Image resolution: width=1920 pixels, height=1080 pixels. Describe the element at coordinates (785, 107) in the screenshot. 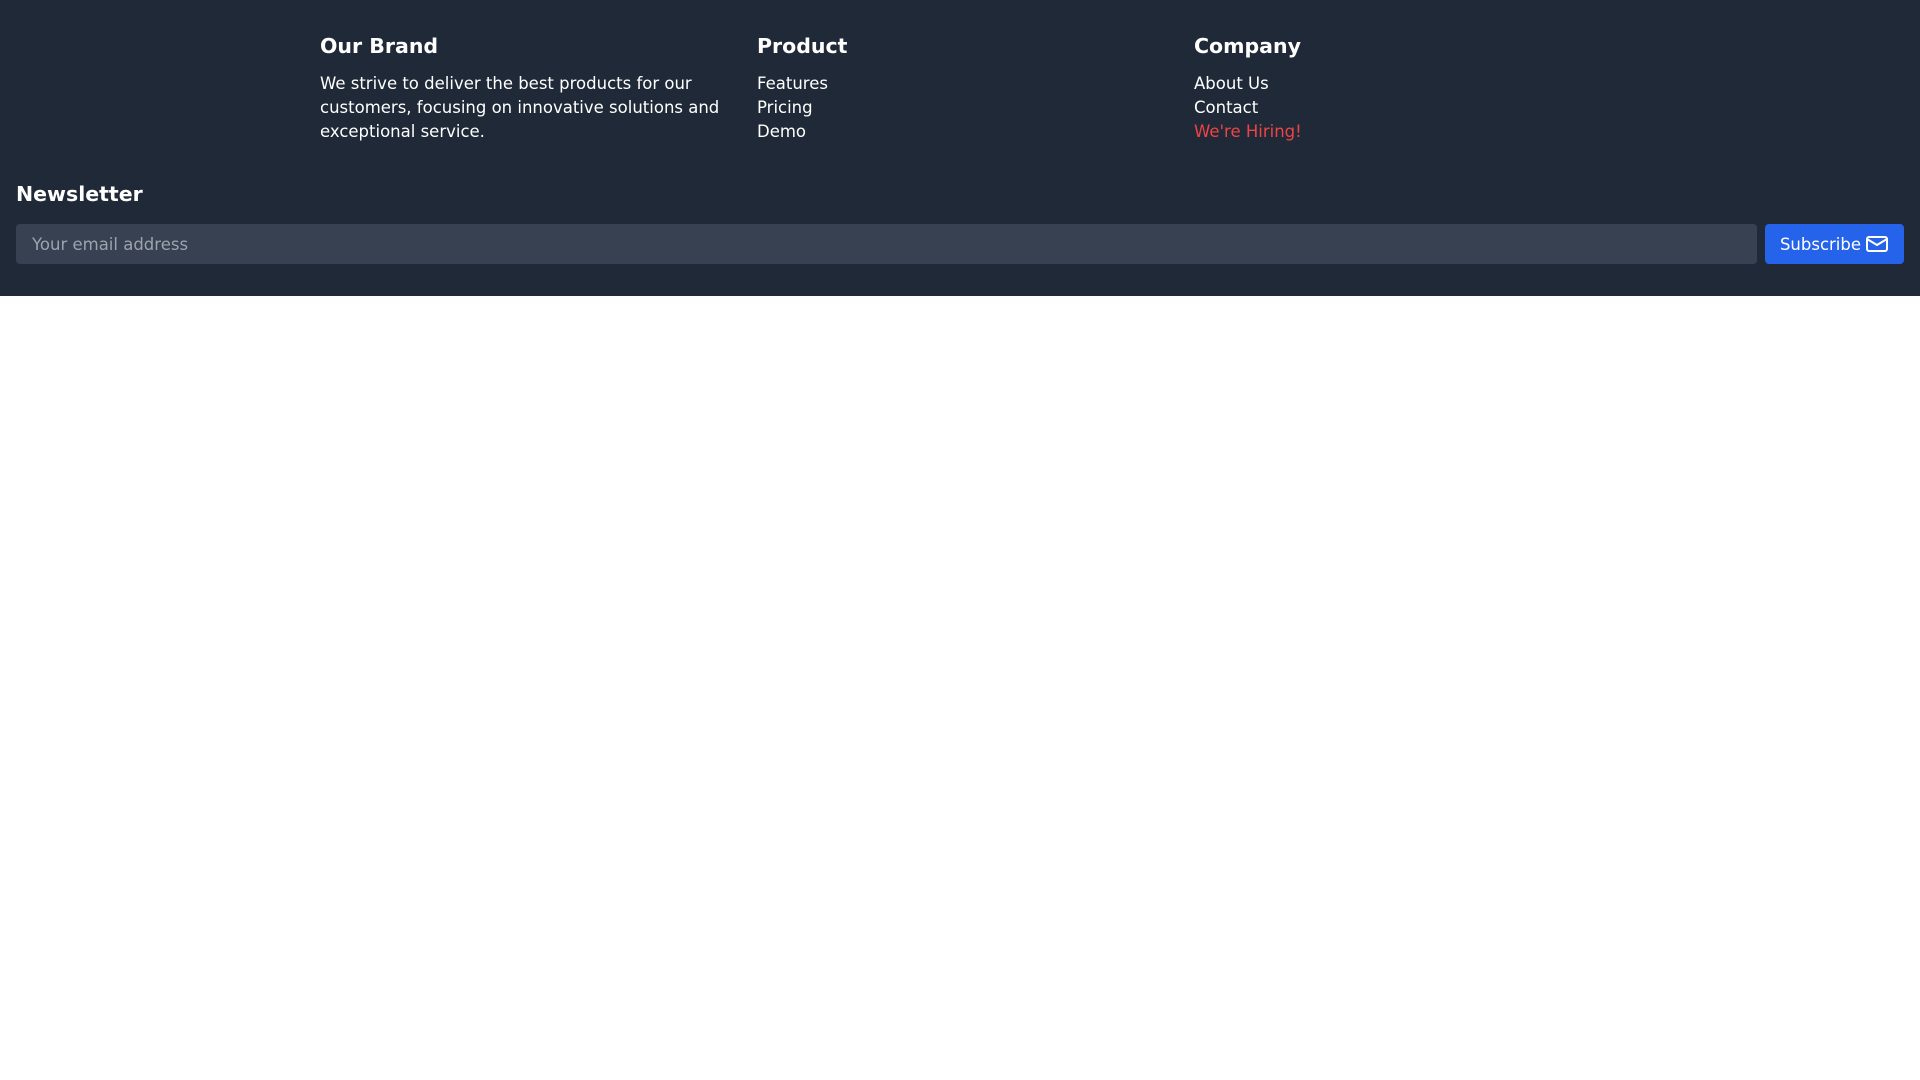

I see `pricing-link: Pricing` at that location.